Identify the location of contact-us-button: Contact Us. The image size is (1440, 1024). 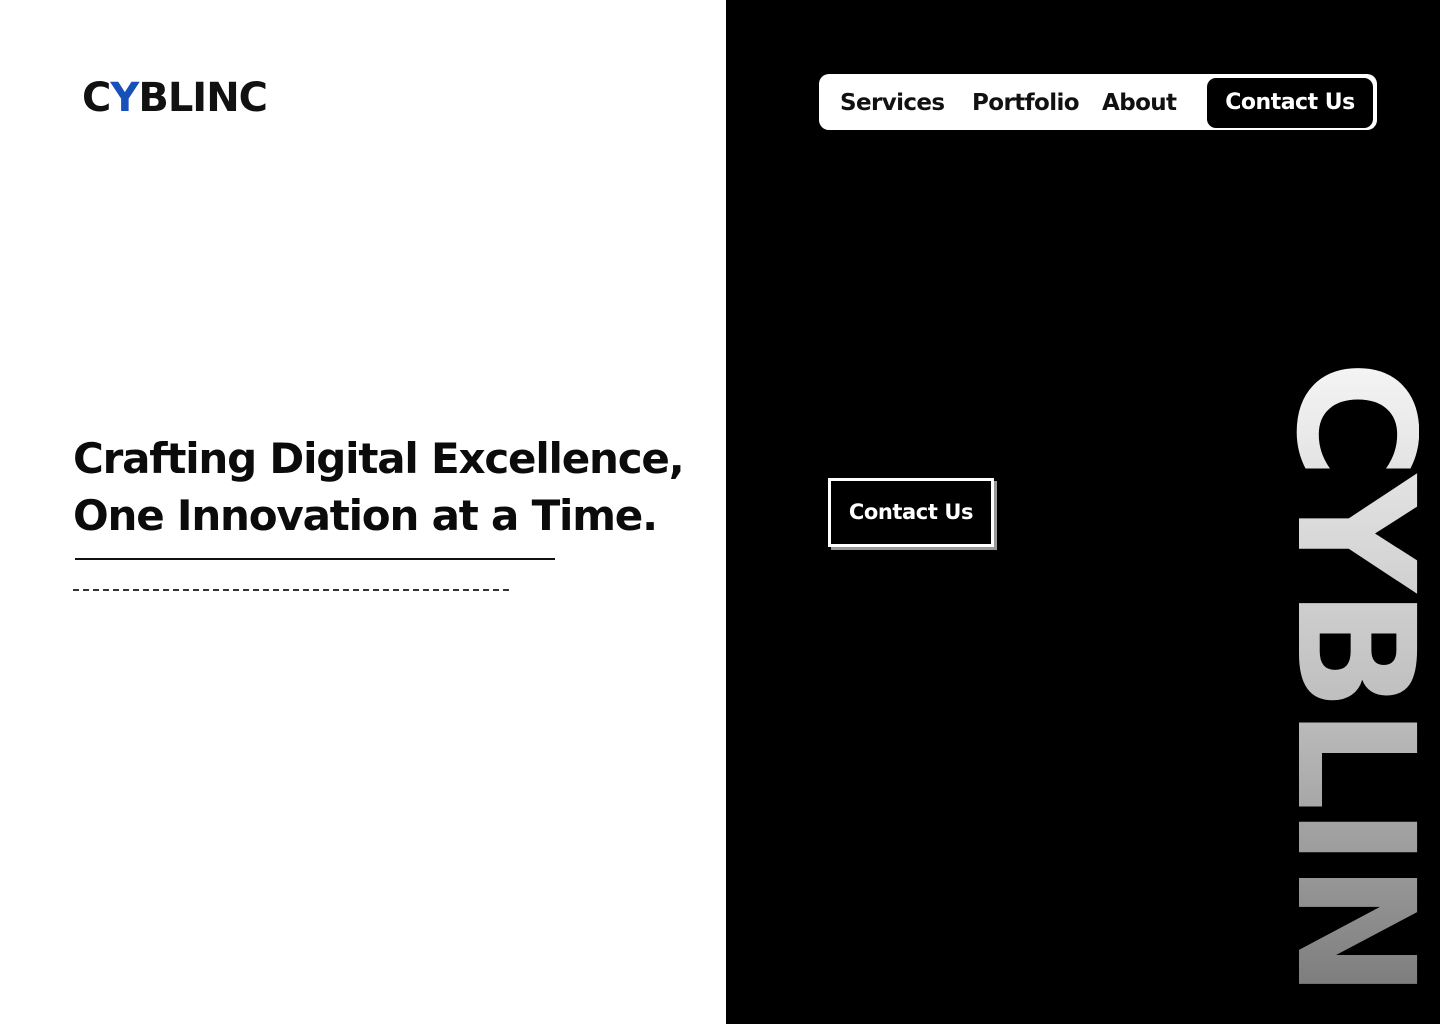
(911, 512).